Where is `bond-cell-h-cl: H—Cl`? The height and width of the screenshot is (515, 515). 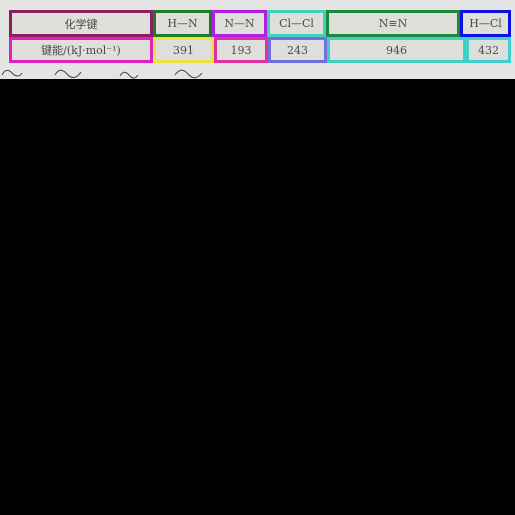 bond-cell-h-cl: H—Cl is located at coordinates (485, 23).